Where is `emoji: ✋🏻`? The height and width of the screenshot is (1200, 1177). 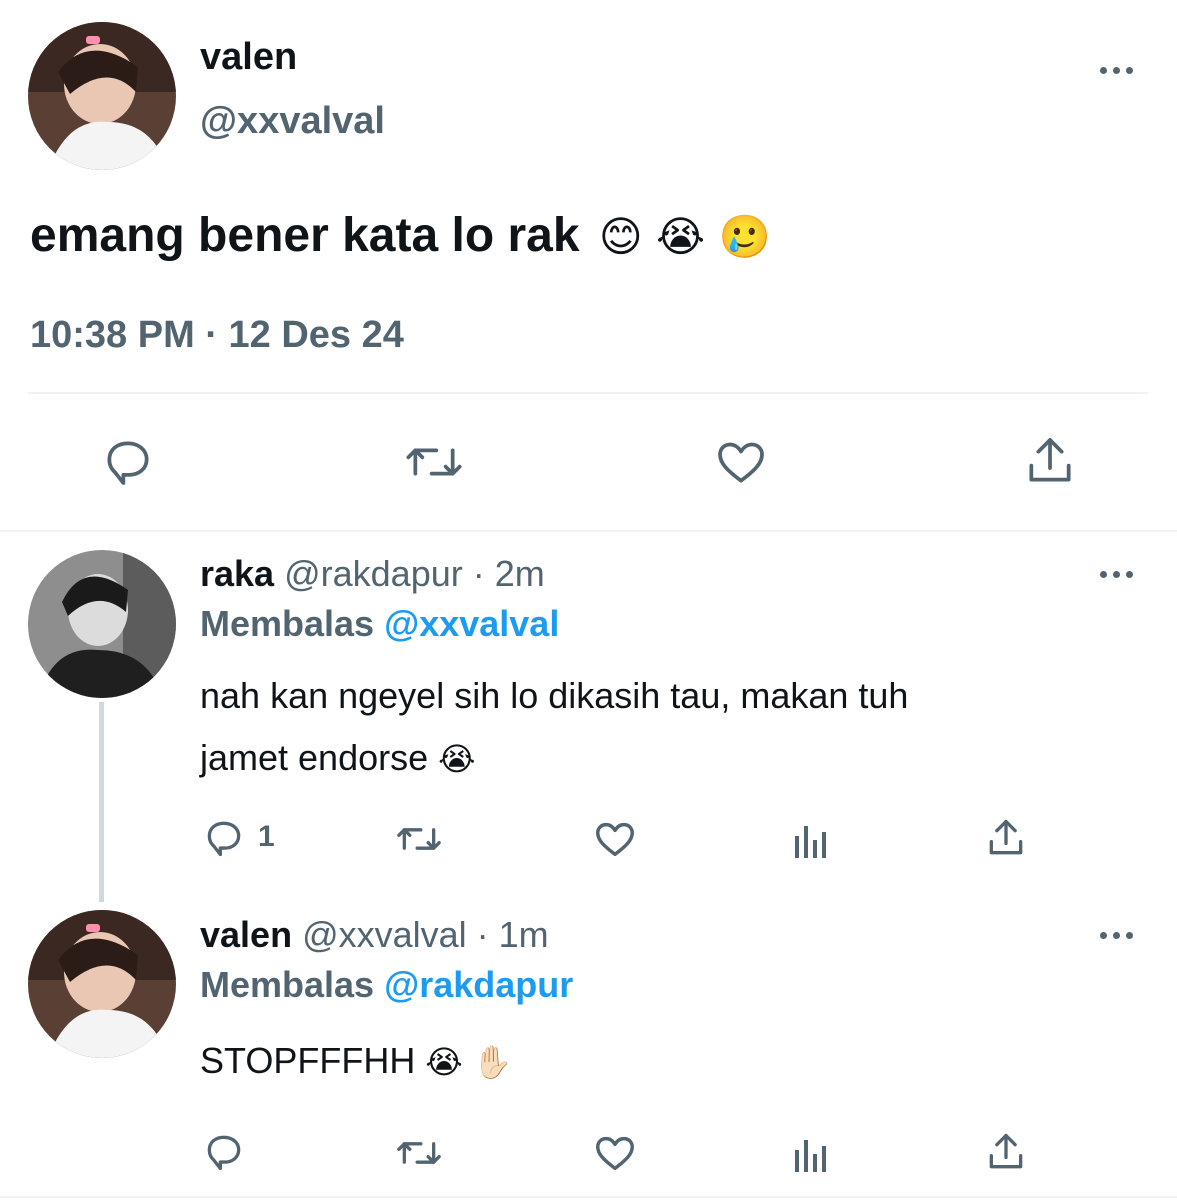
emoji: ✋🏻 is located at coordinates (492, 1062).